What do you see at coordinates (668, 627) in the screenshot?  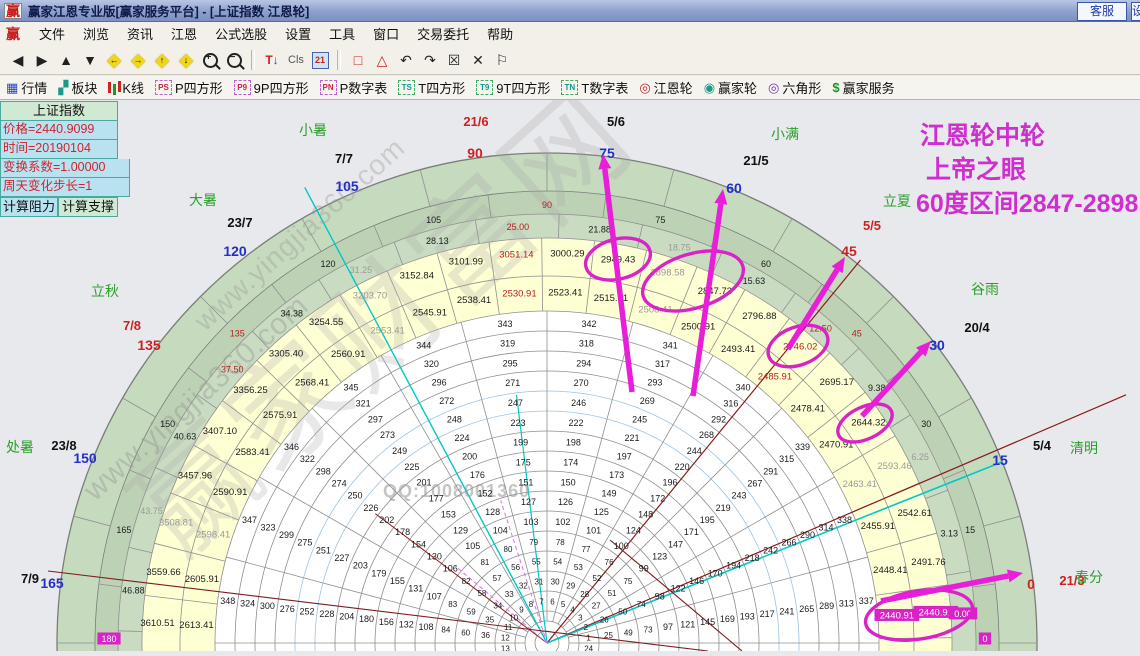 I see `svg-text: 97` at bounding box center [668, 627].